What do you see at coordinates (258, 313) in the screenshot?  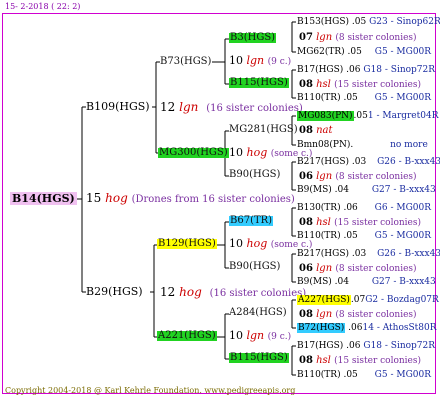 I see `gen3-name-6: A284(HGS)` at bounding box center [258, 313].